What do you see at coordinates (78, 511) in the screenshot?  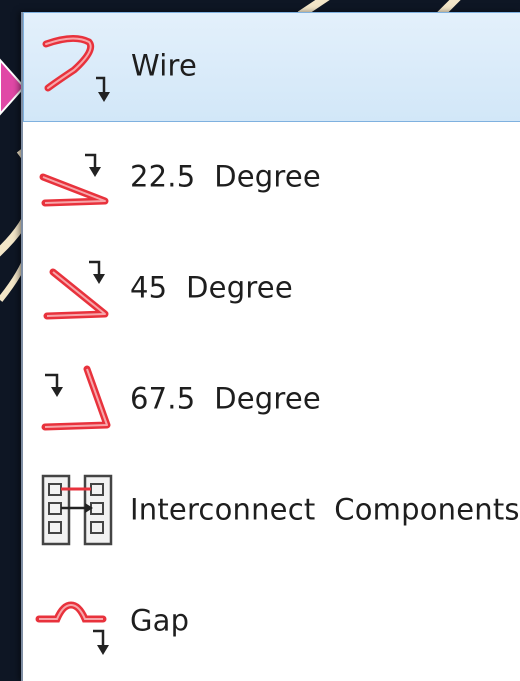 I see `interconnect-components-icon` at bounding box center [78, 511].